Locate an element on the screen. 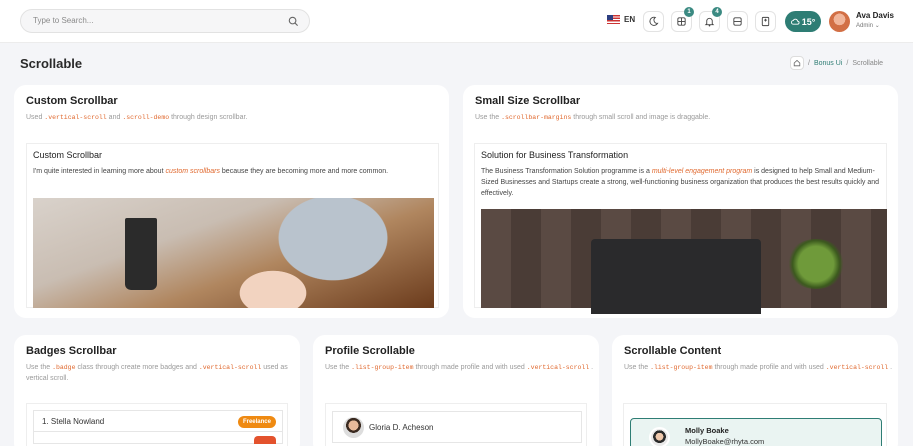  layout-icon is located at coordinates (737, 21).